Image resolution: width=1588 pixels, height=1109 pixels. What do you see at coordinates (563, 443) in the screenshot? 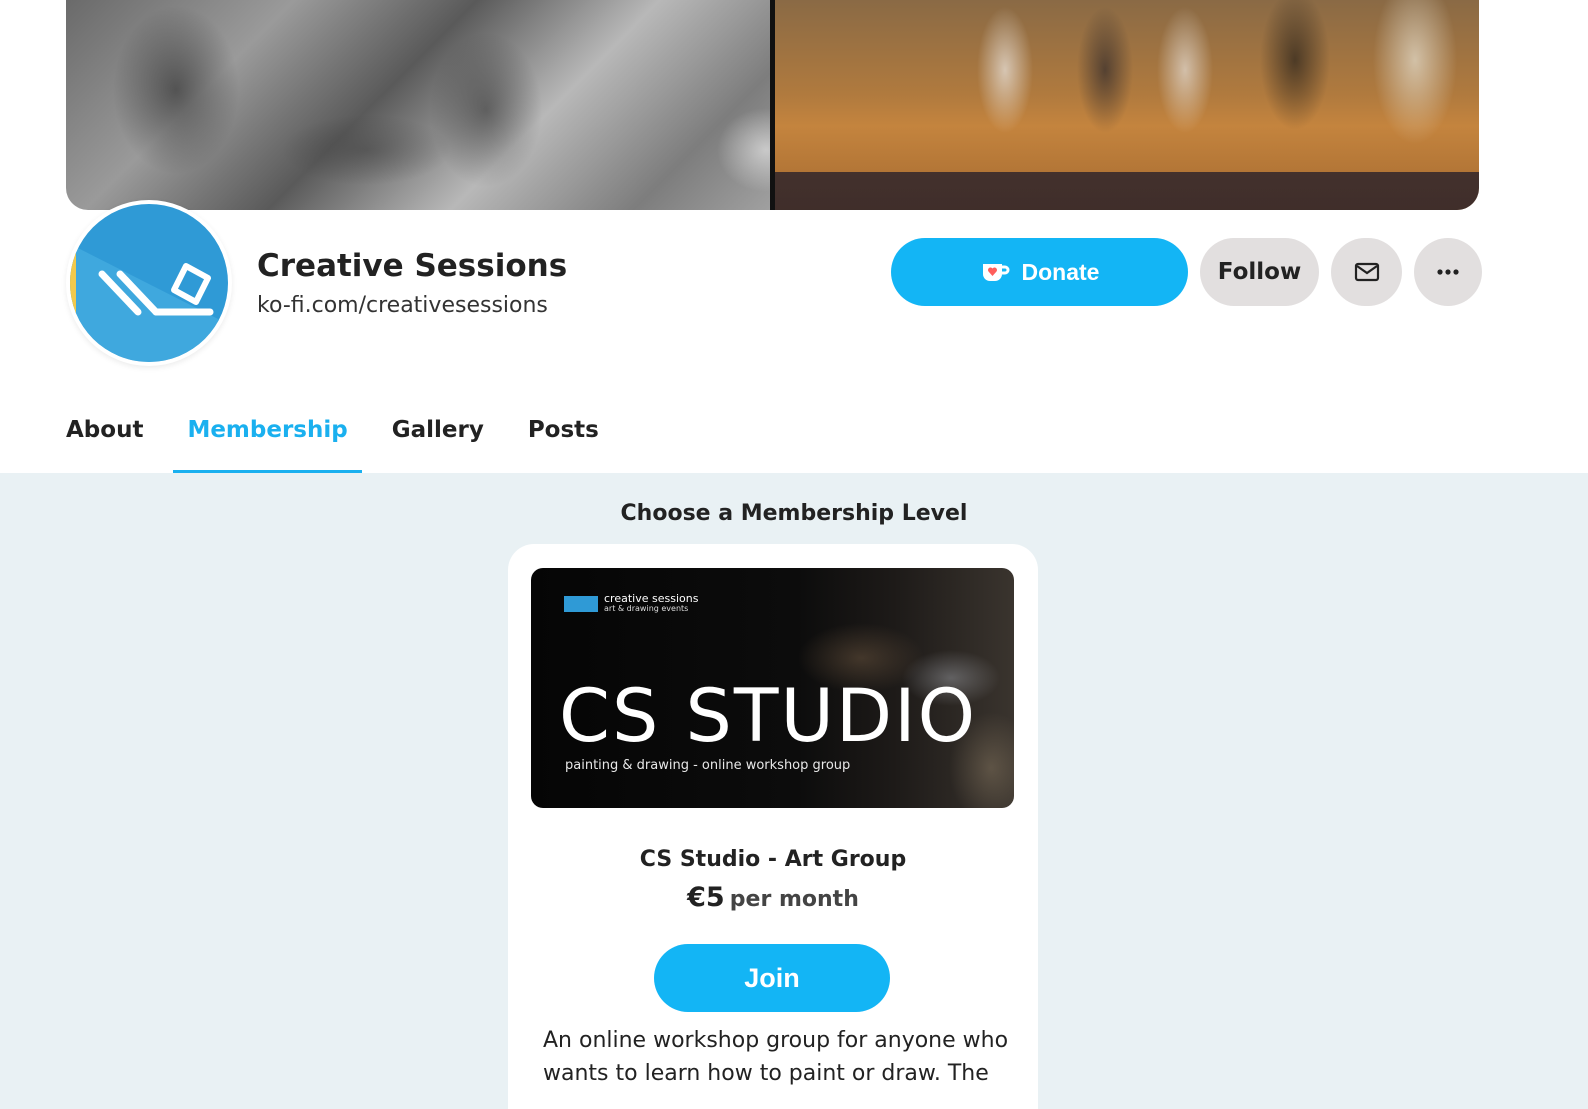
I see `tab-posts: Posts` at bounding box center [563, 443].